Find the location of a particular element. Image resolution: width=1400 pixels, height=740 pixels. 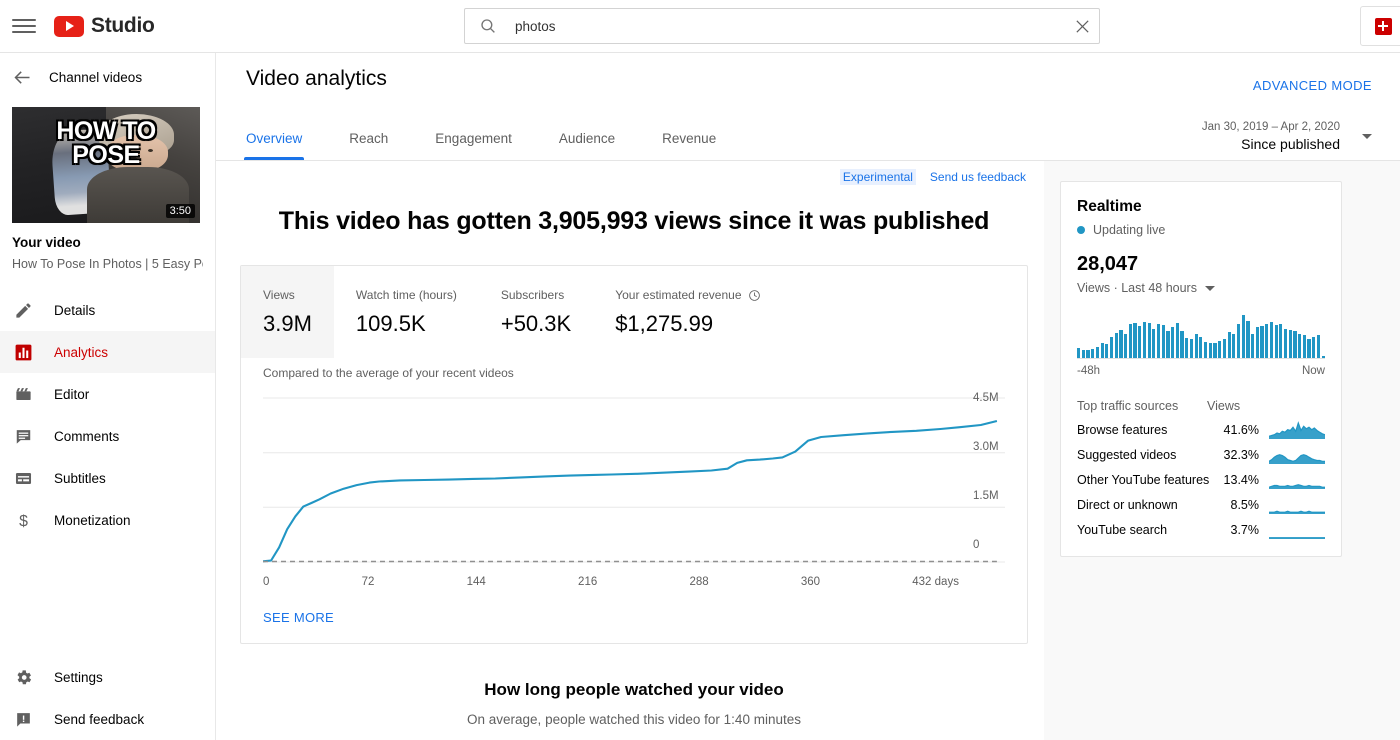

metric-label: Subscribers is located at coordinates (532, 295).